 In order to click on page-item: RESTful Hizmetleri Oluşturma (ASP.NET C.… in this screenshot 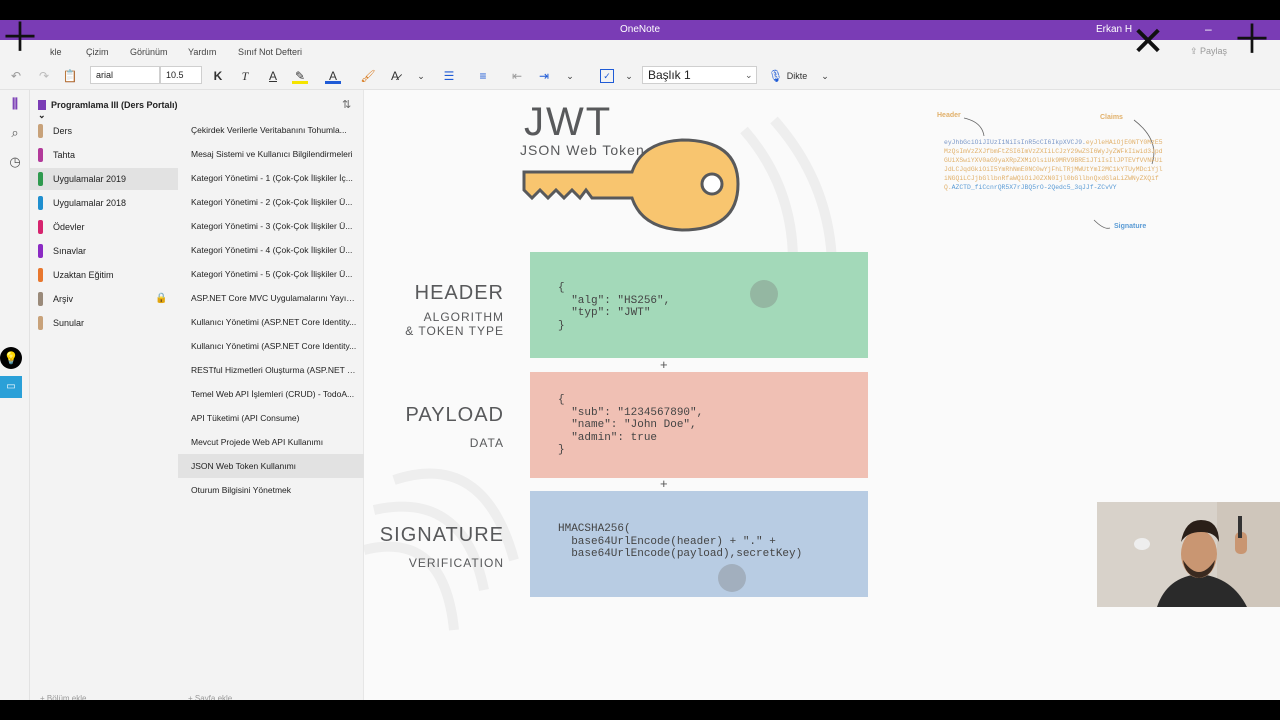, I will do `click(271, 370)`.